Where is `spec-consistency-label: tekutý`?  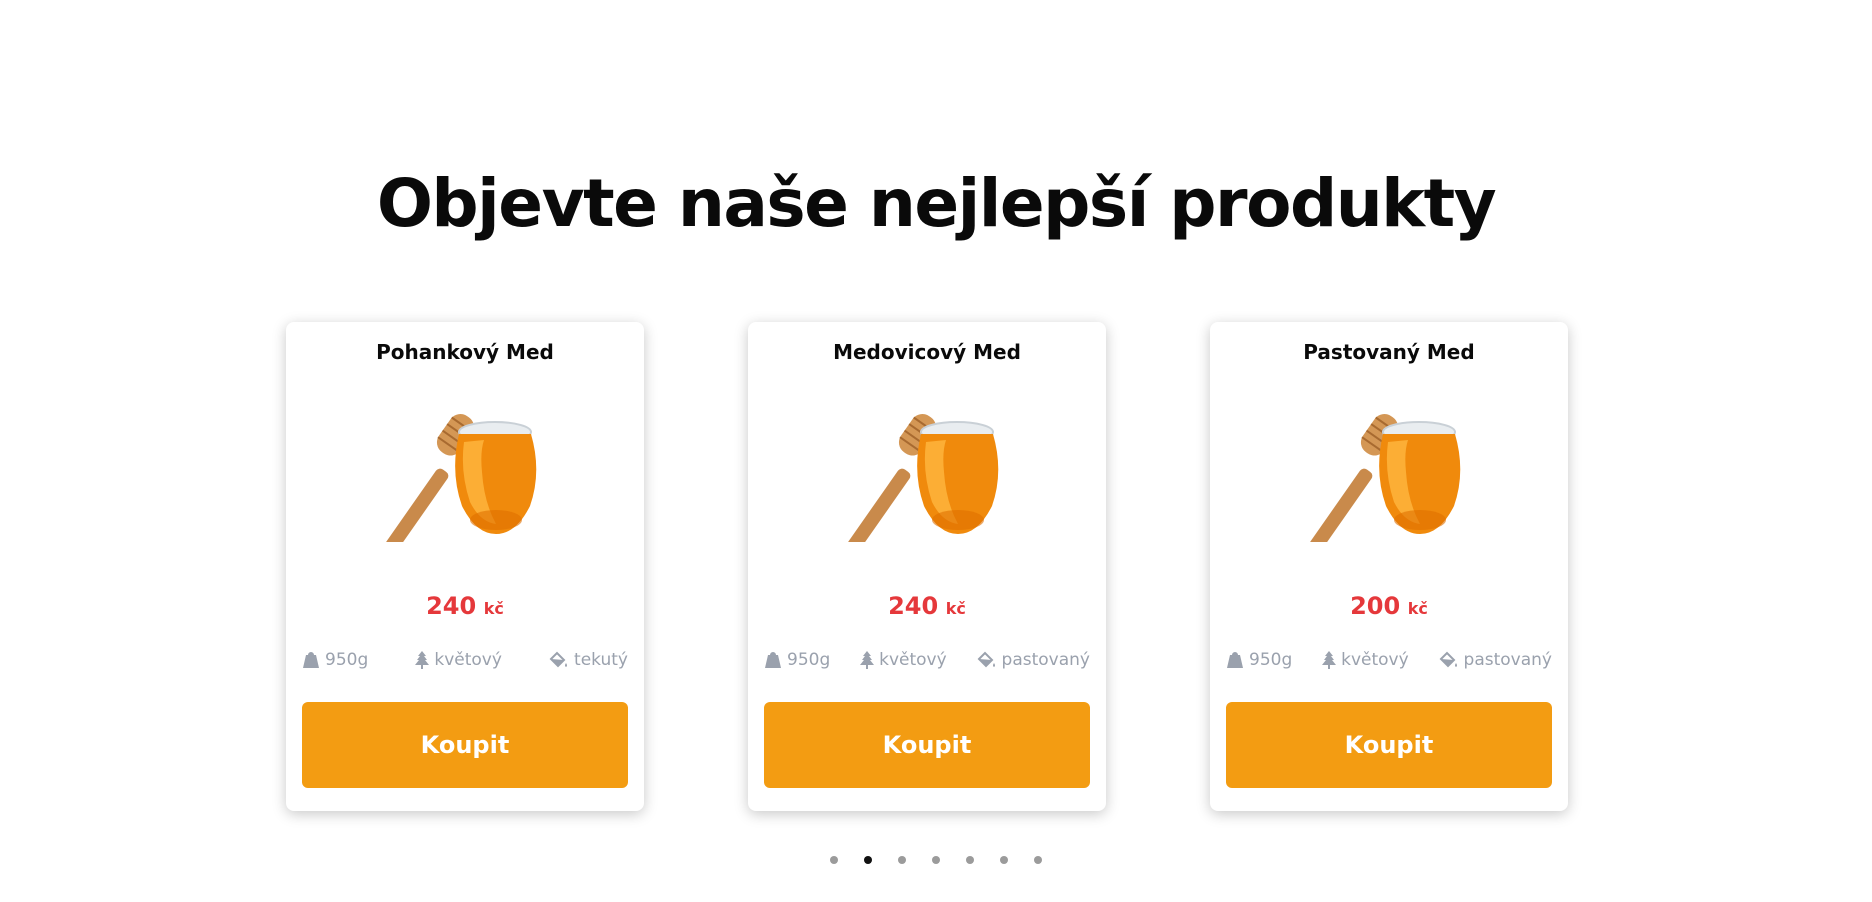 spec-consistency-label: tekutý is located at coordinates (601, 660).